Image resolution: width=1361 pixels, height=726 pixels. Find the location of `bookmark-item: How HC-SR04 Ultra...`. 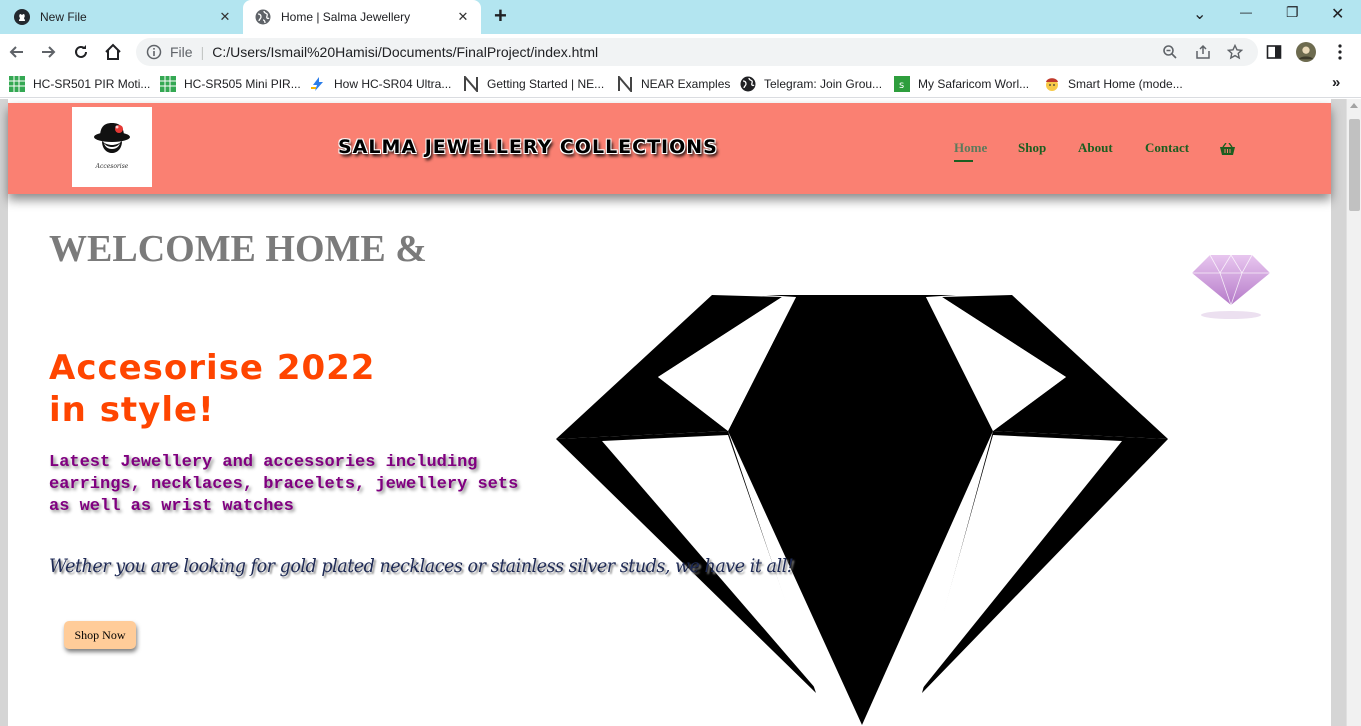

bookmark-item: How HC-SR04 Ultra... is located at coordinates (380, 84).